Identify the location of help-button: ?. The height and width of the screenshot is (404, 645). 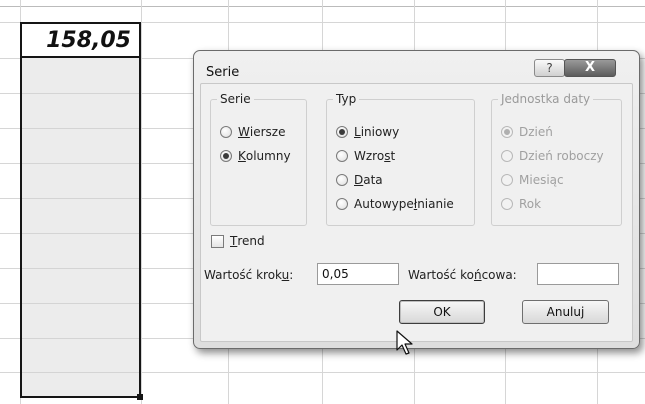
(549, 68).